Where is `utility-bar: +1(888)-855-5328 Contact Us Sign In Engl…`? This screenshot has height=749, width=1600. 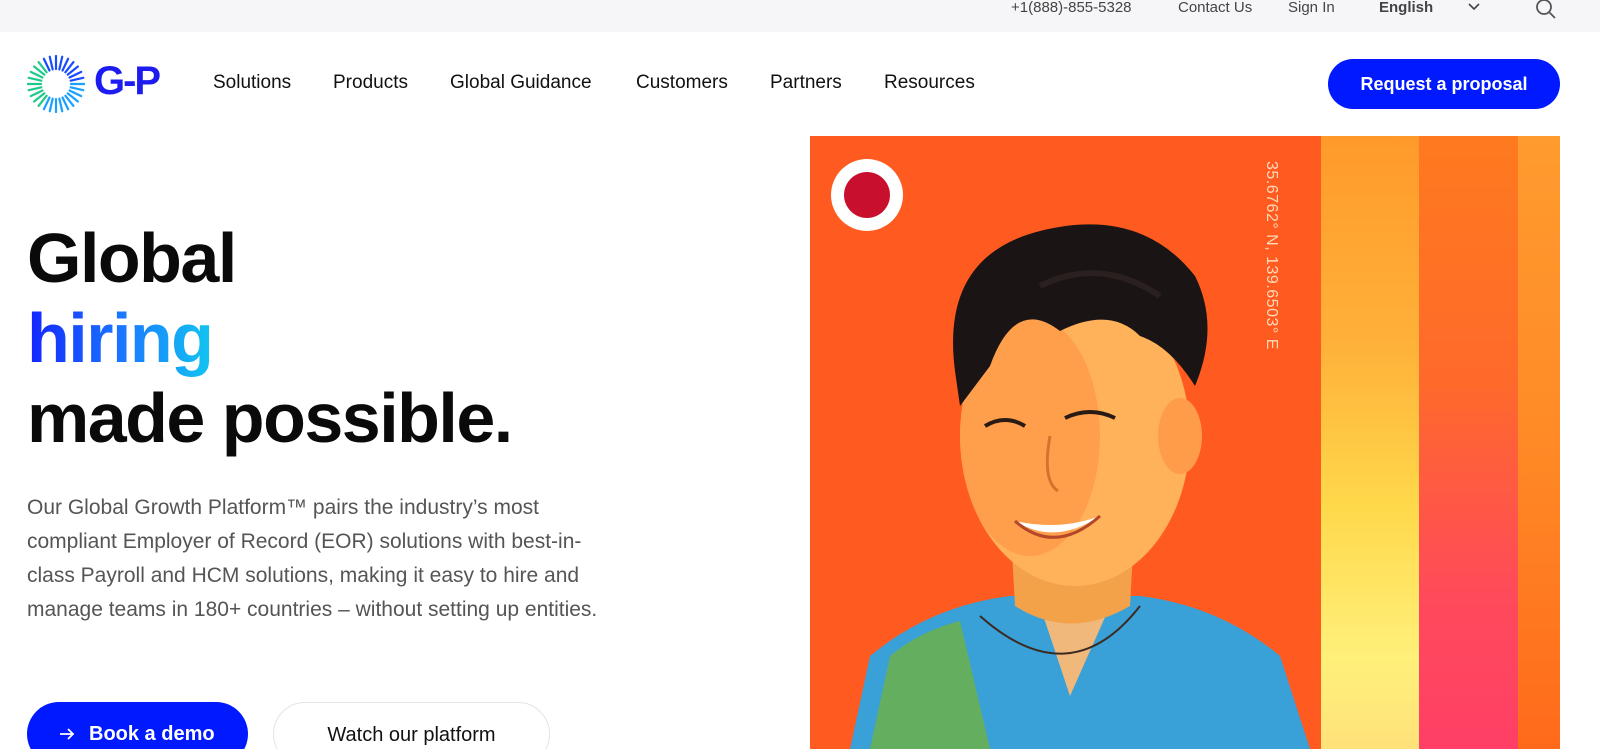 utility-bar: +1(888)-855-5328 Contact Us Sign In Engl… is located at coordinates (800, 16).